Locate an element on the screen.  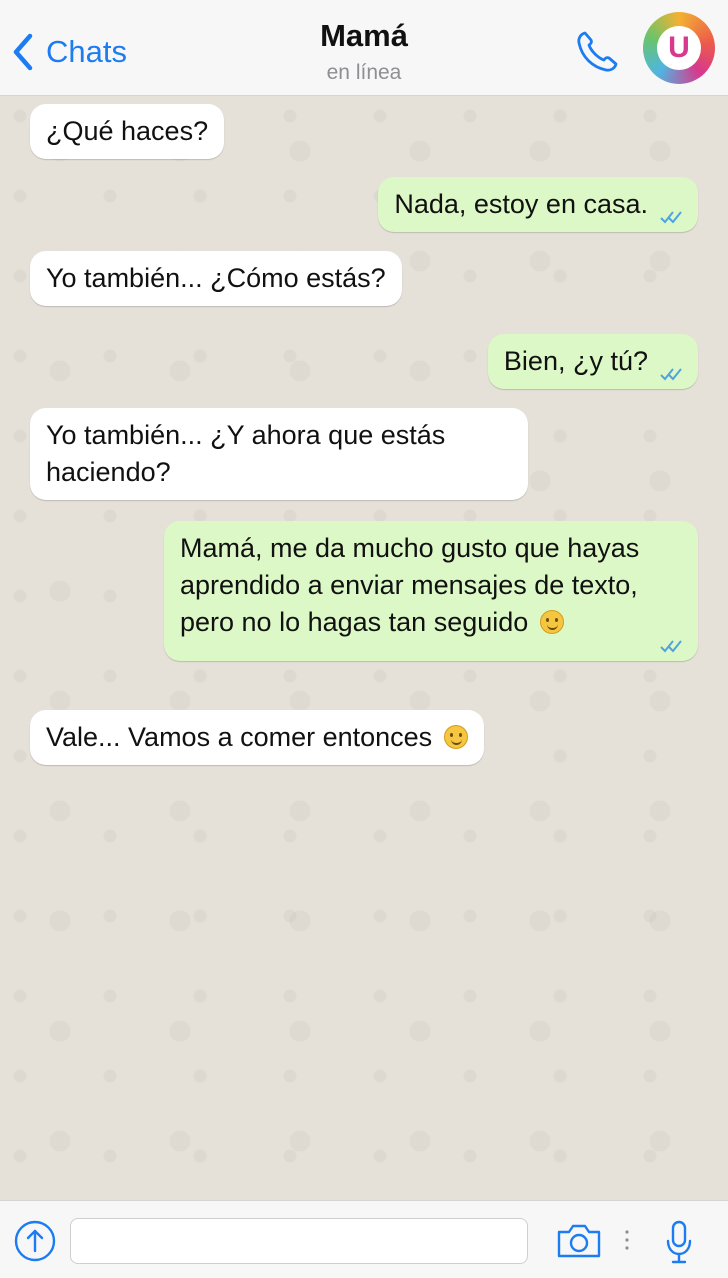
avatar-letter: U is located at coordinates (679, 47).